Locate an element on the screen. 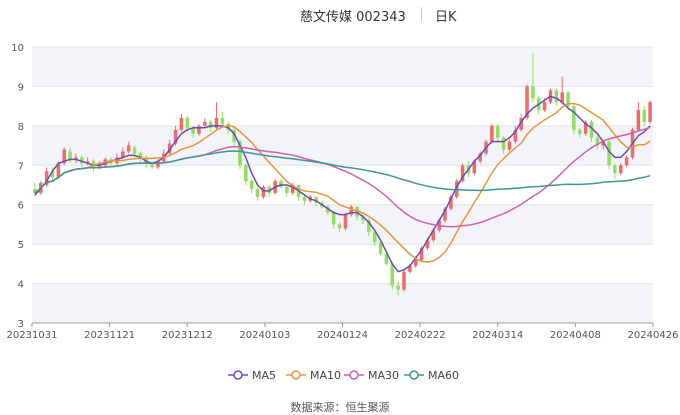 This screenshot has height=415, width=680. legend-label: MA10 is located at coordinates (326, 375).